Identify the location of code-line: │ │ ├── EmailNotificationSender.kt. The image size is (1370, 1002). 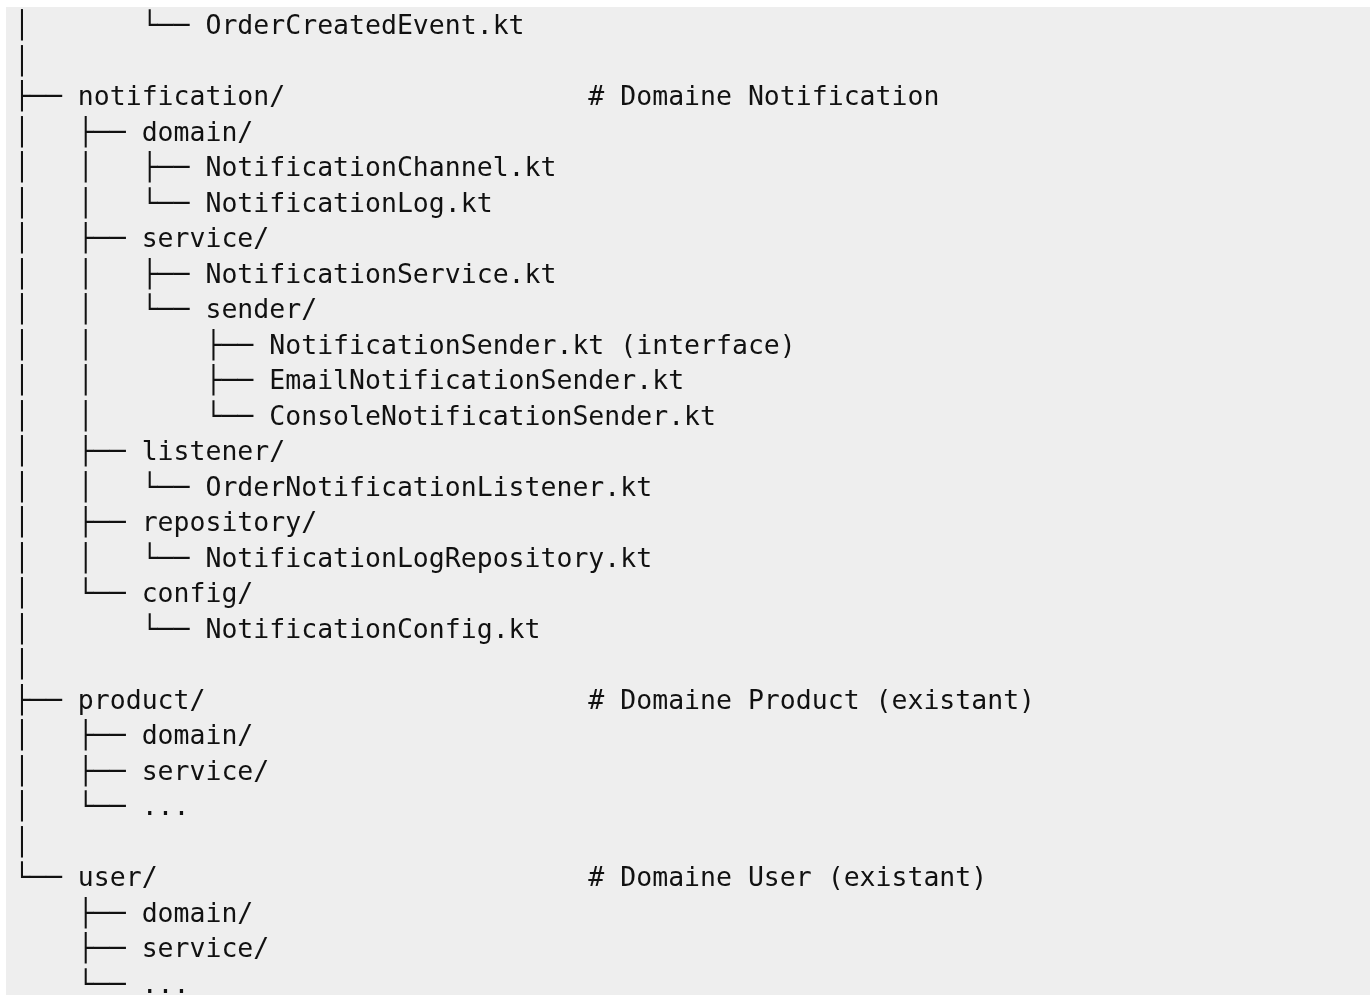
(349, 380).